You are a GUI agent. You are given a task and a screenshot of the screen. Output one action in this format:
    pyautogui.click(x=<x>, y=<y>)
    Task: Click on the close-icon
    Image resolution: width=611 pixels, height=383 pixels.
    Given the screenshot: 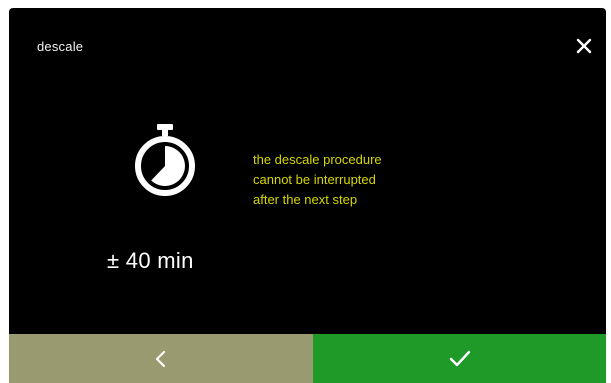 What is the action you would take?
    pyautogui.click(x=584, y=46)
    